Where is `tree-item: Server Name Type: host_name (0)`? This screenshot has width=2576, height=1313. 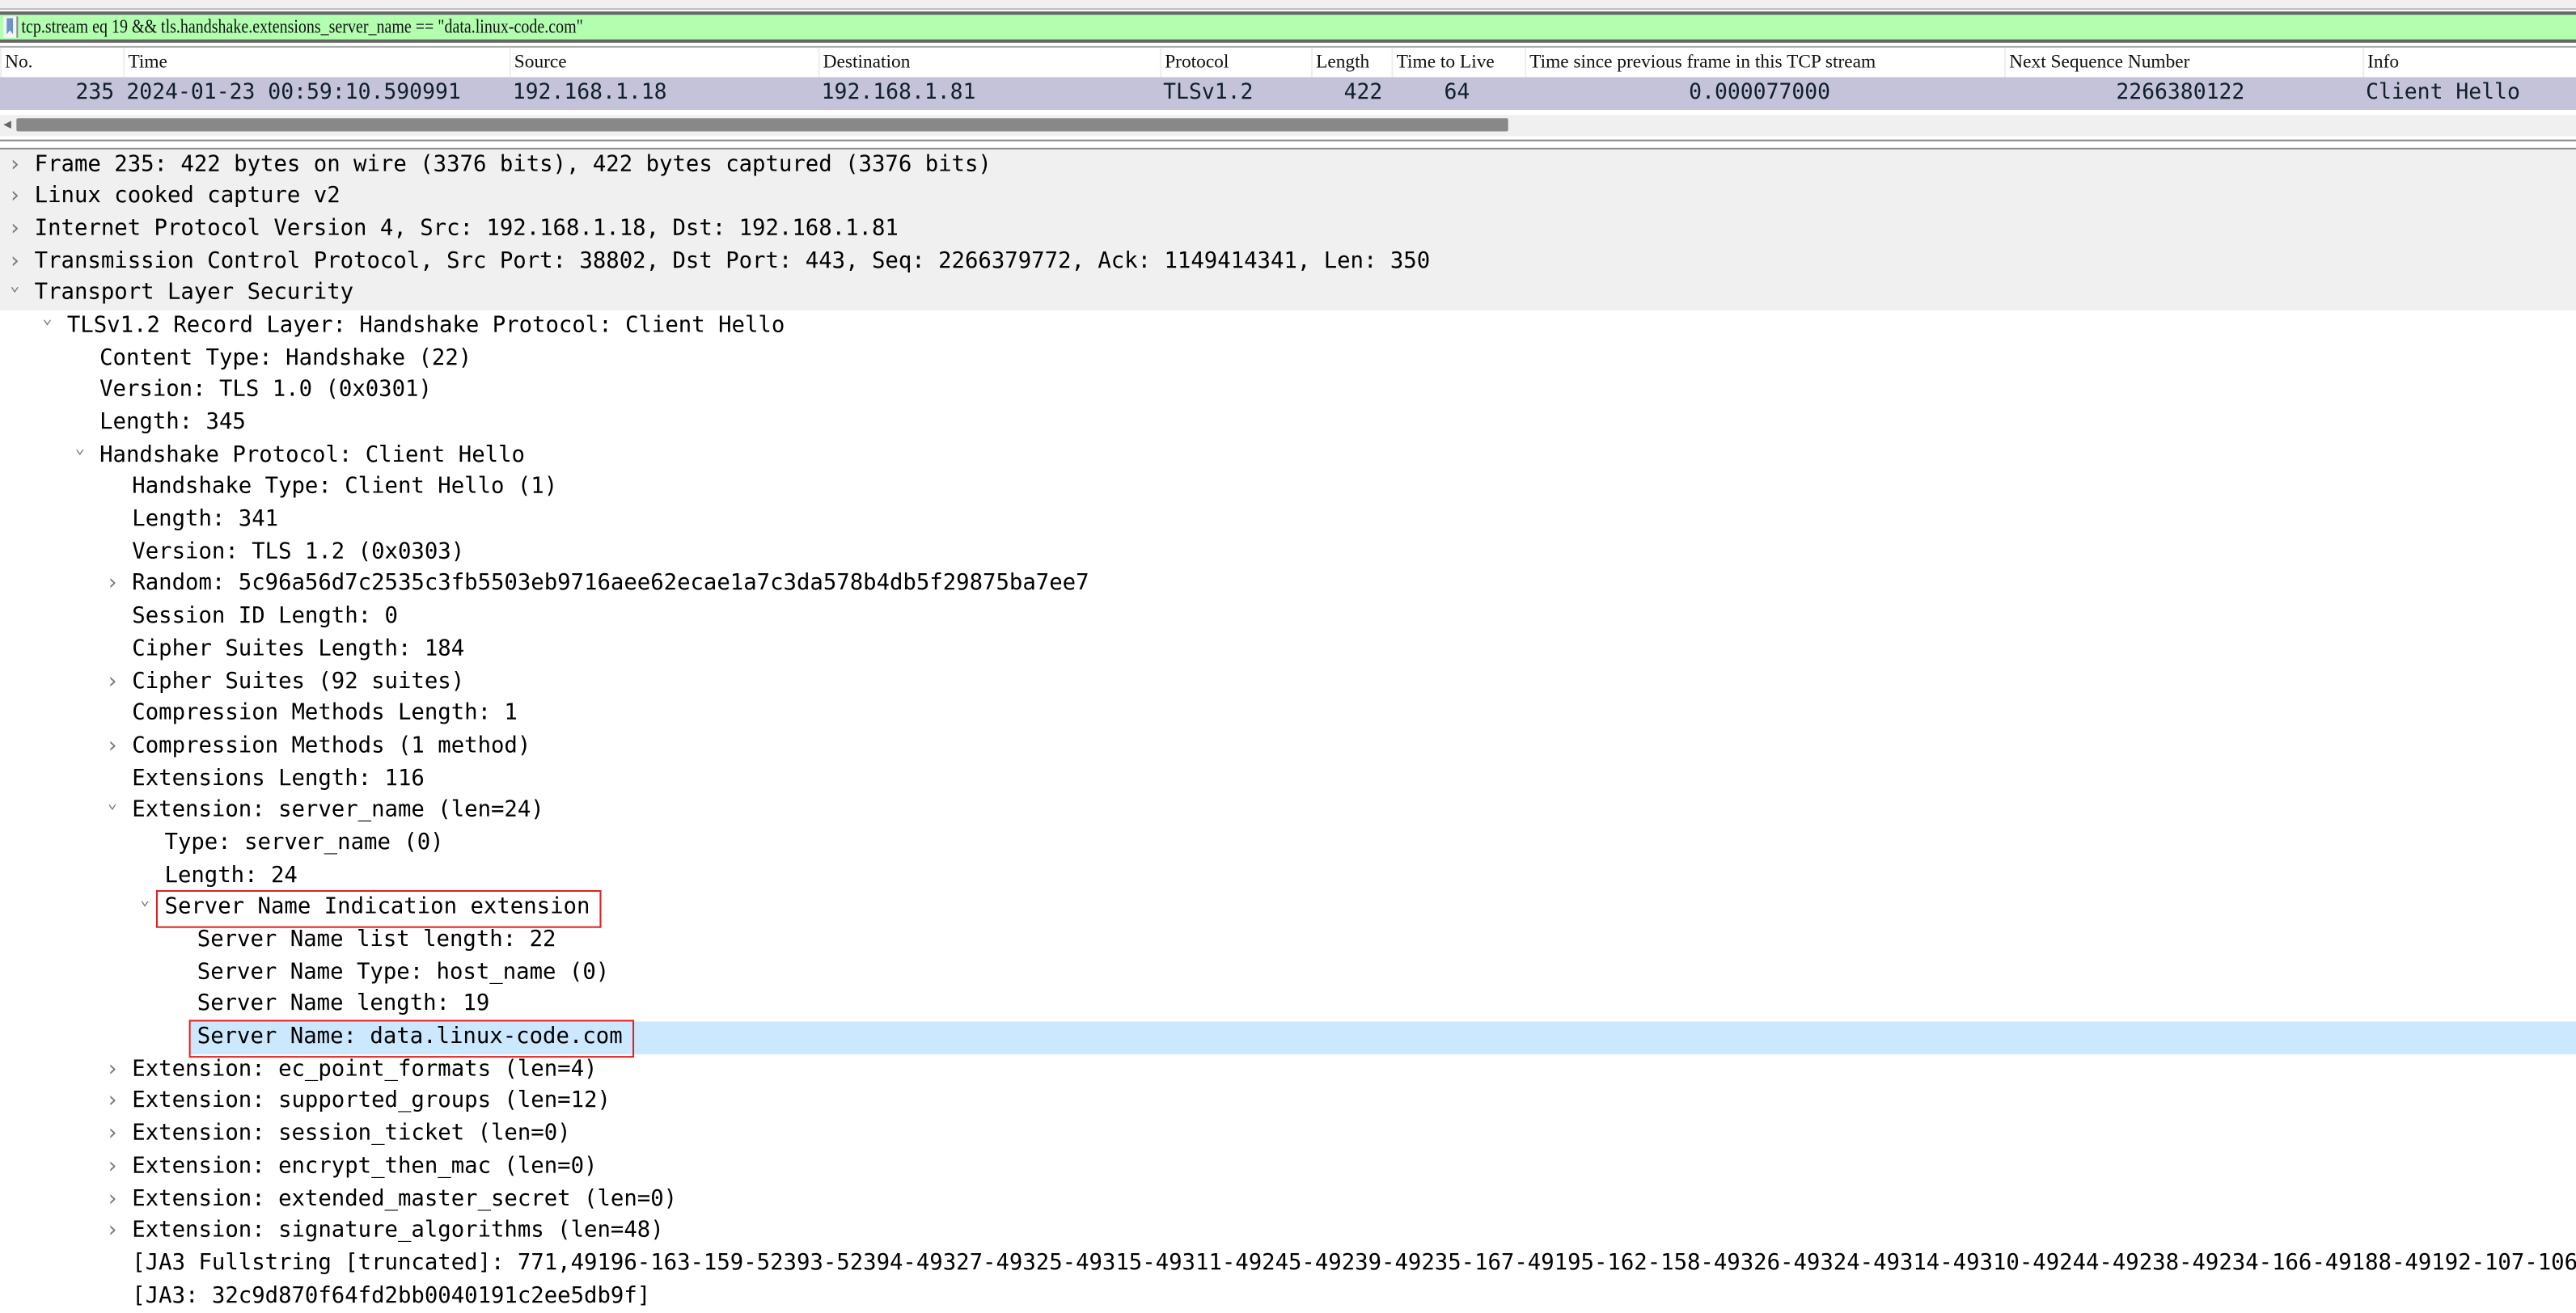
tree-item: Server Name Type: host_name (0) is located at coordinates (1288, 973).